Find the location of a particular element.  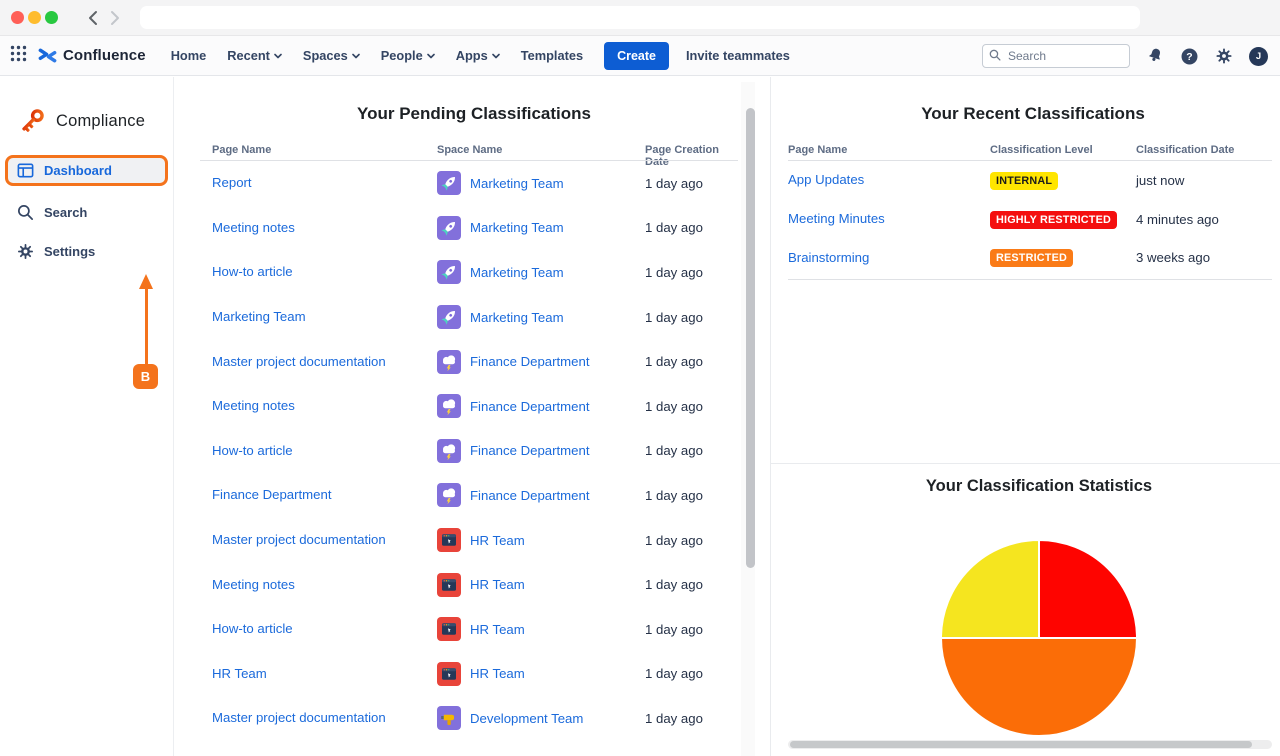

annotation-arrow is located at coordinates (146, 319).